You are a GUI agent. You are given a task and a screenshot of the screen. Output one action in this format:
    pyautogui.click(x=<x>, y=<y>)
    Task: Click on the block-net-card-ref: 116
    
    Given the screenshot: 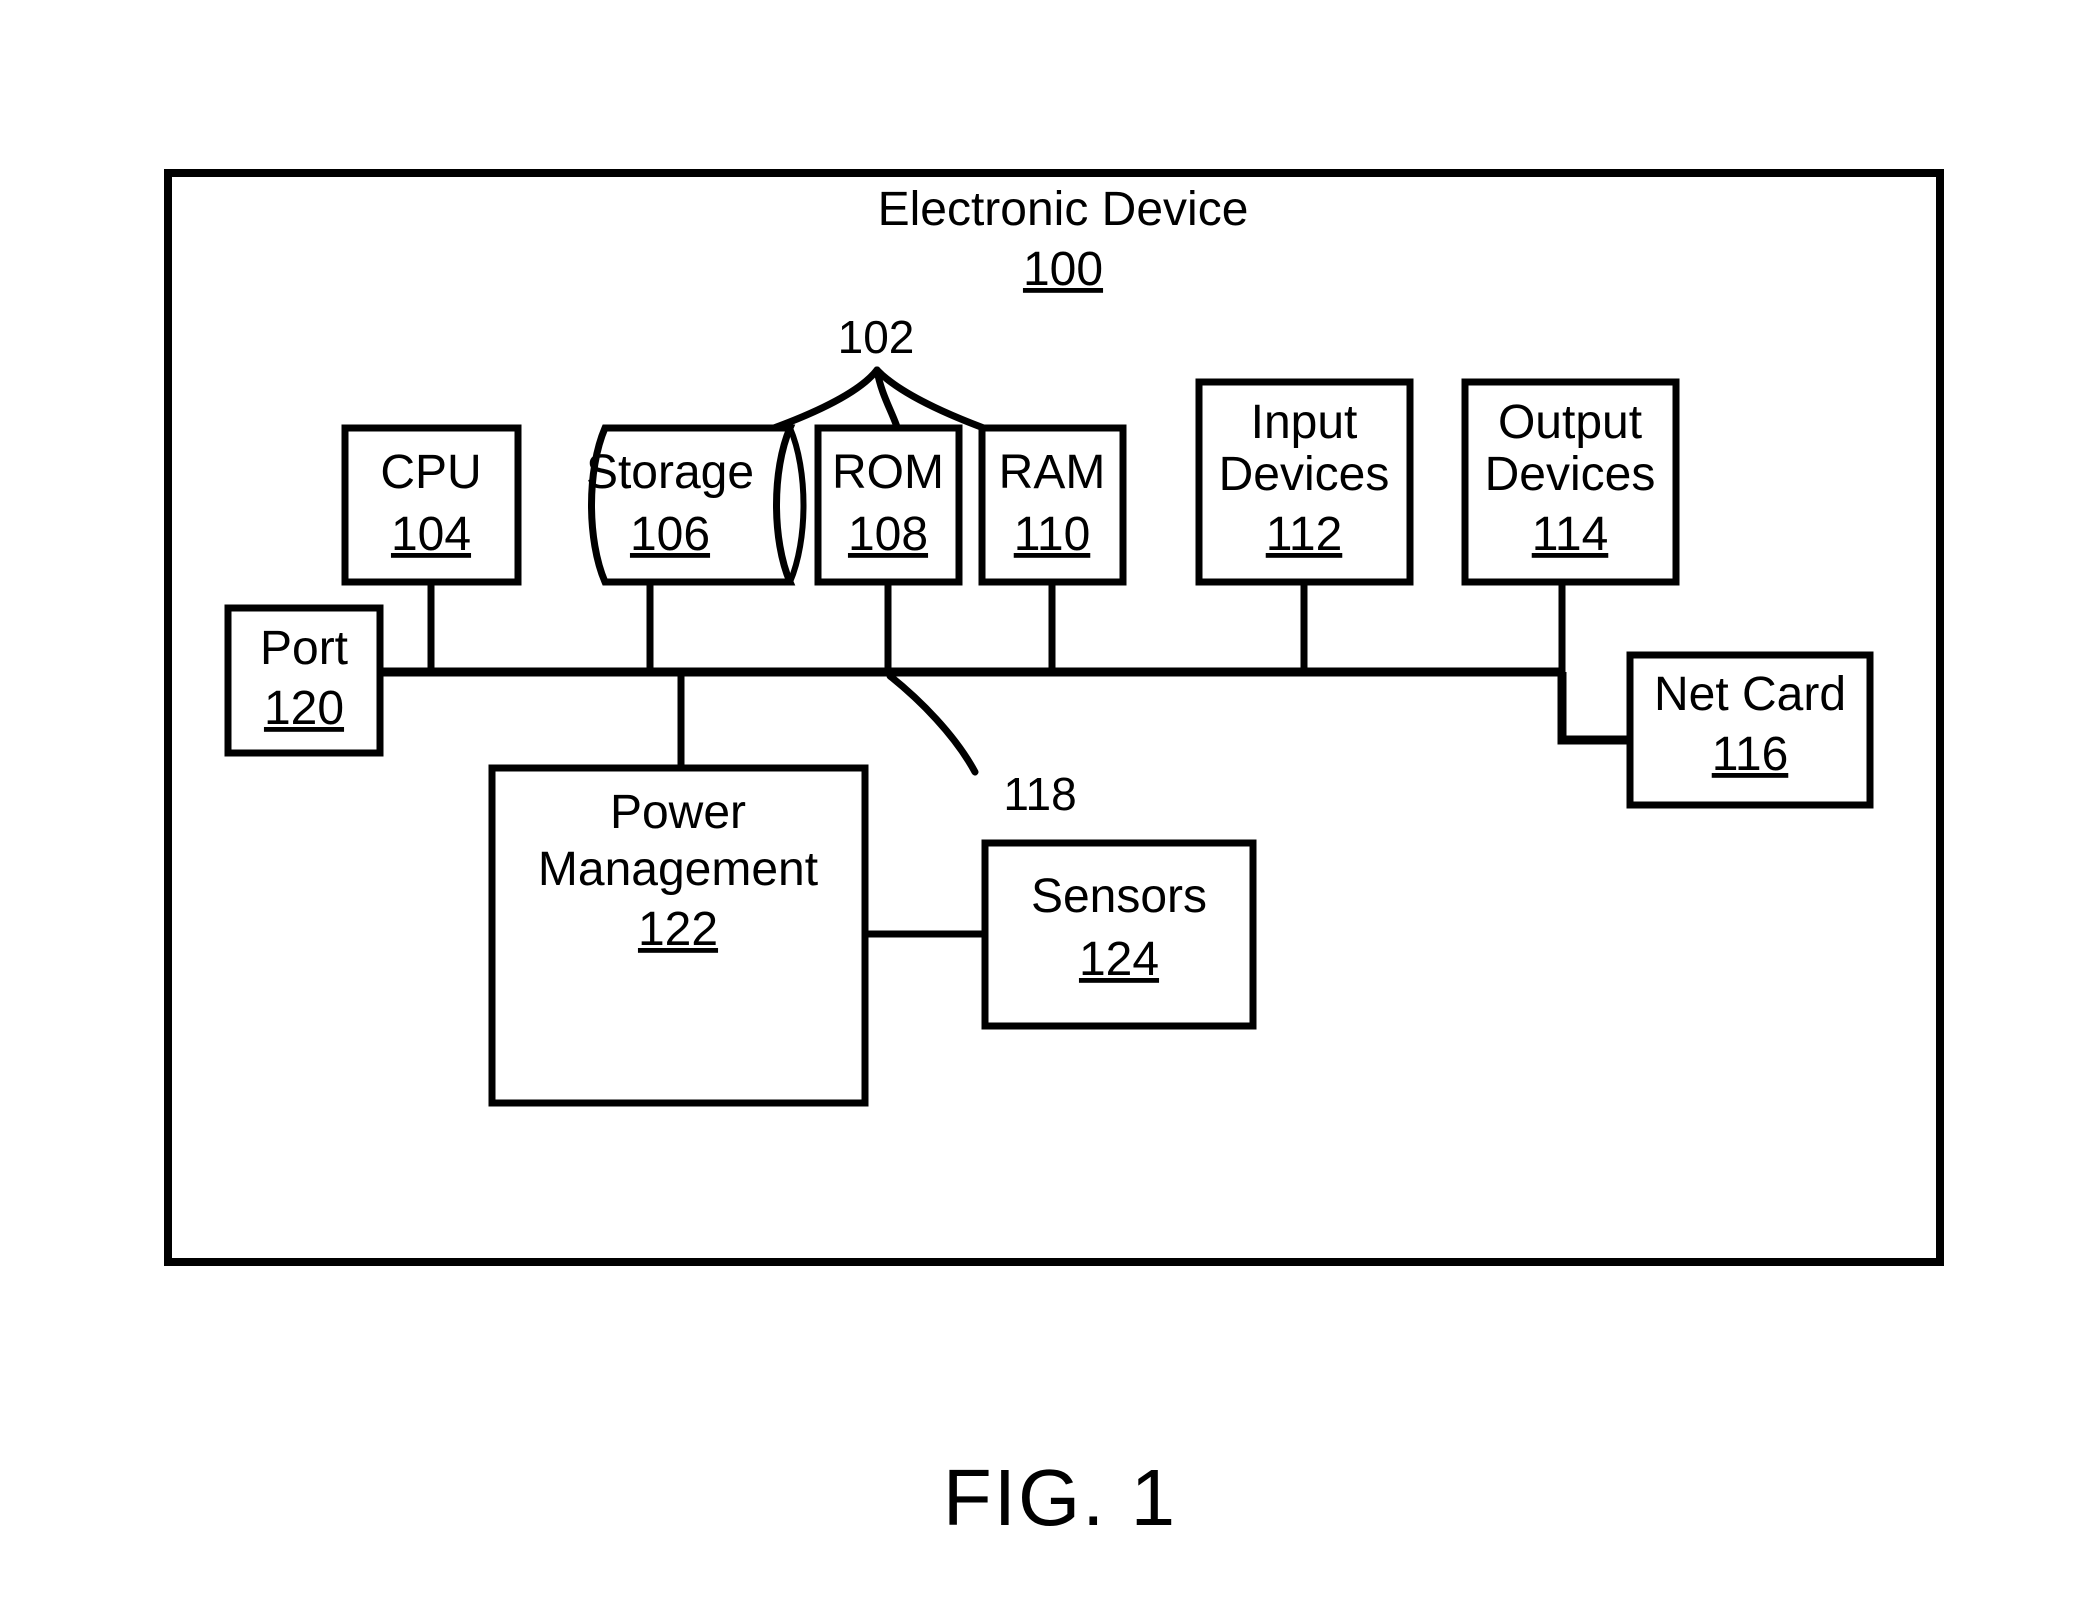 What is the action you would take?
    pyautogui.click(x=1750, y=754)
    